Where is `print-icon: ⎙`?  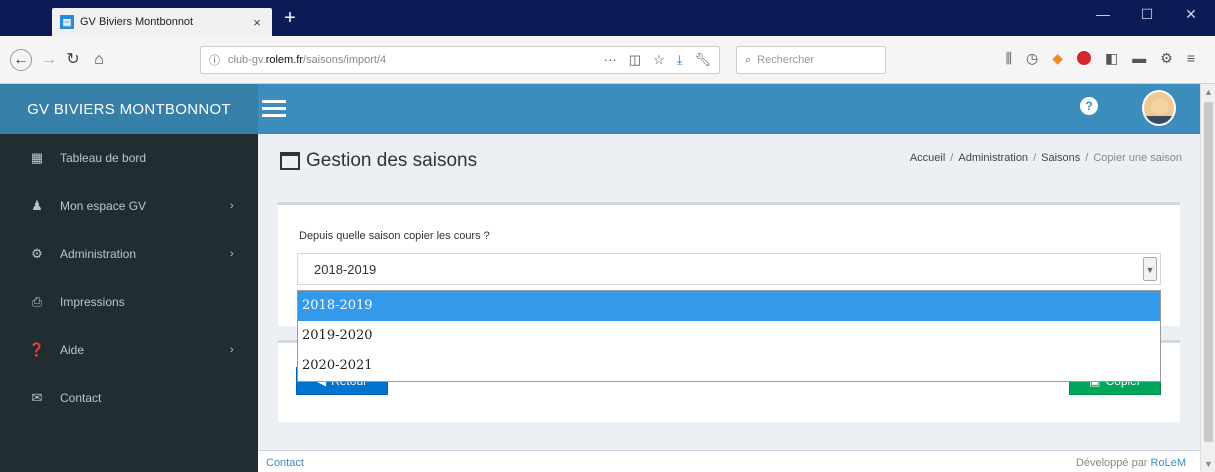
print-icon: ⎙ is located at coordinates (37, 301).